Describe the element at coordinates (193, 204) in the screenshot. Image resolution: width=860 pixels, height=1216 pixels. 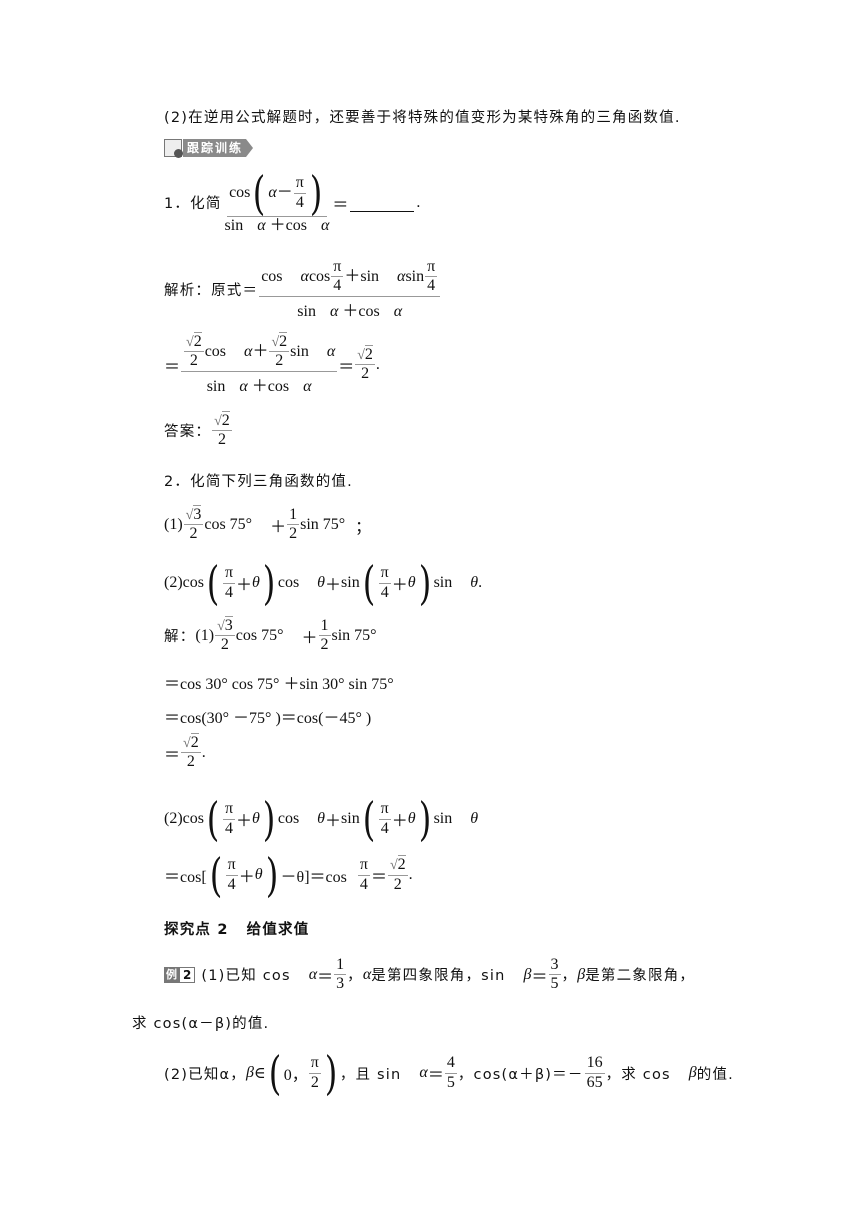
I see `problem-1-prefix: 1．化简` at that location.